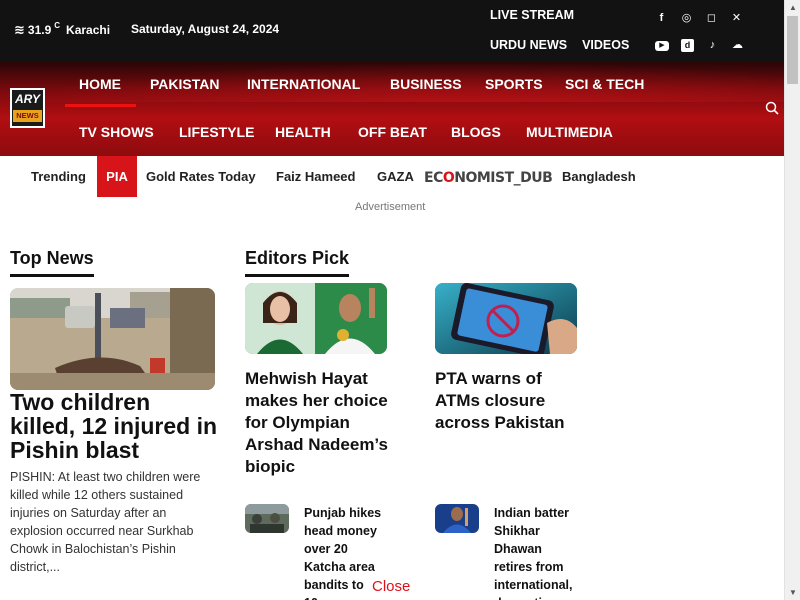 The width and height of the screenshot is (800, 600). Describe the element at coordinates (772, 108) in the screenshot. I see `search-icon` at that location.